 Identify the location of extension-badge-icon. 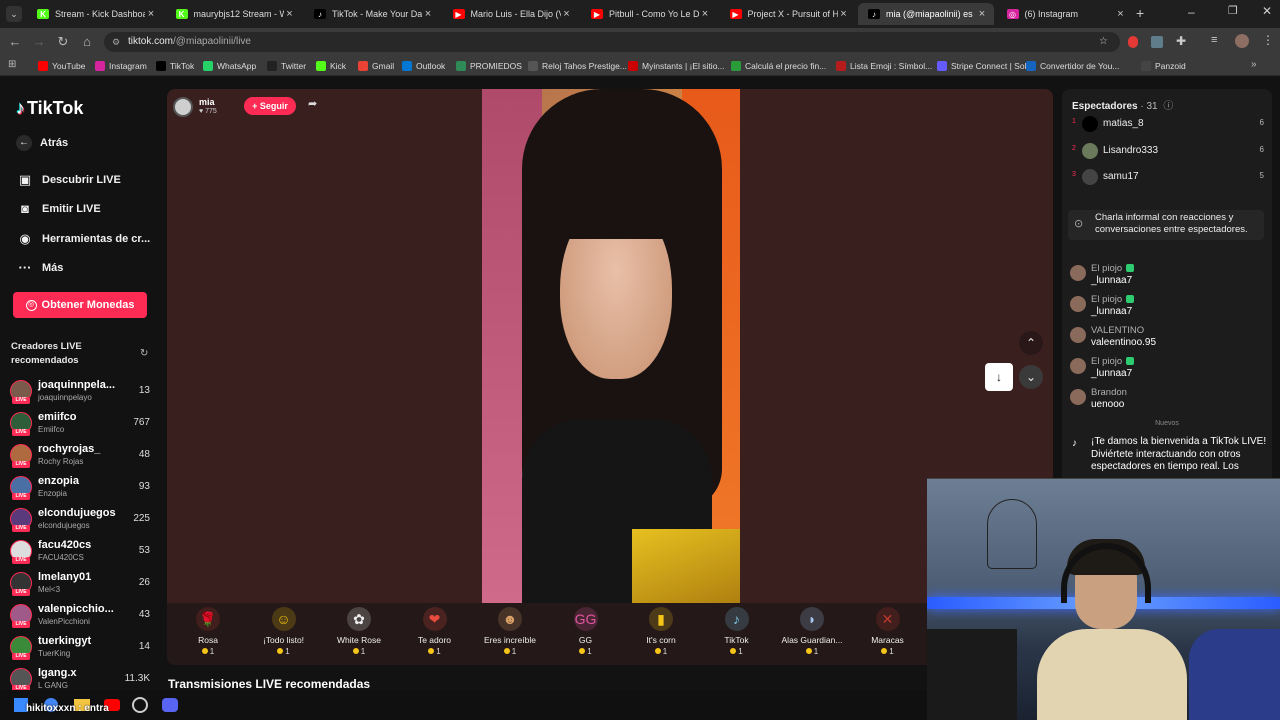
(1157, 42).